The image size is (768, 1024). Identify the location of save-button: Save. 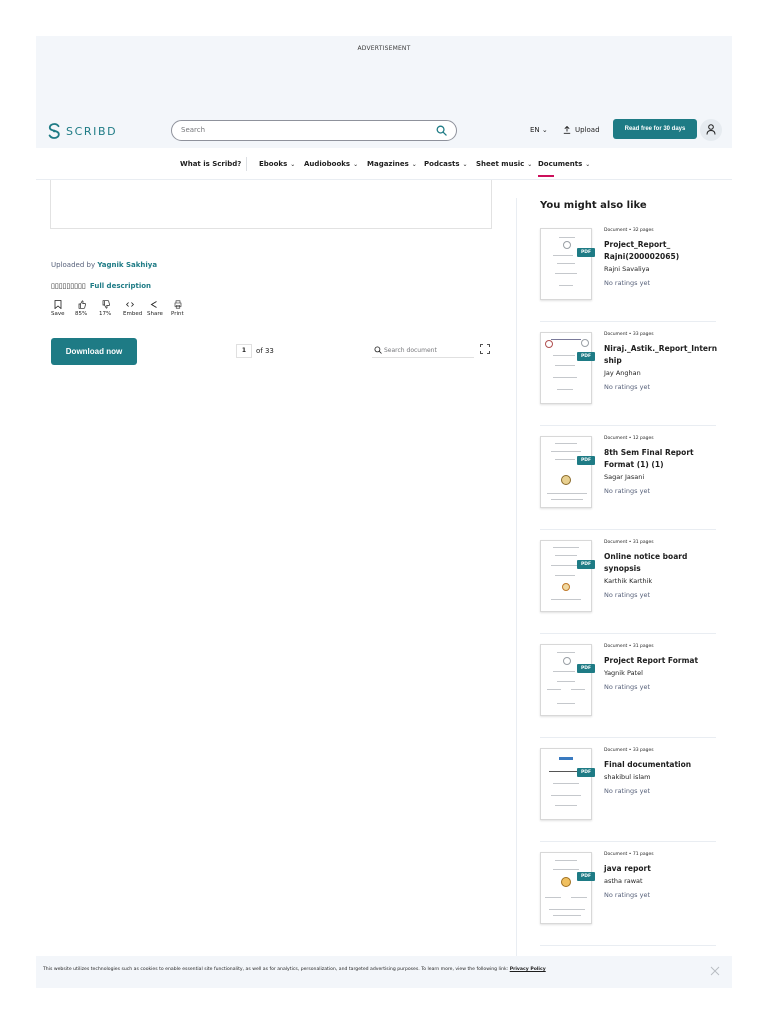
(63, 308).